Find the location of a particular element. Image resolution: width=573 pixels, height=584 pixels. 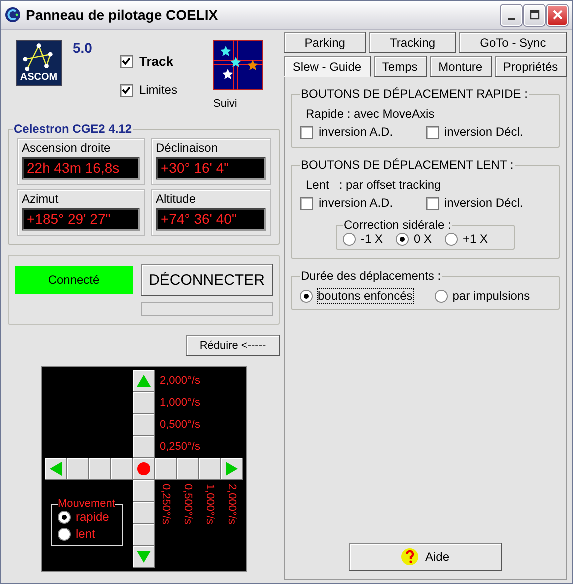

coordinate-label: Déclinaison is located at coordinates (188, 148).